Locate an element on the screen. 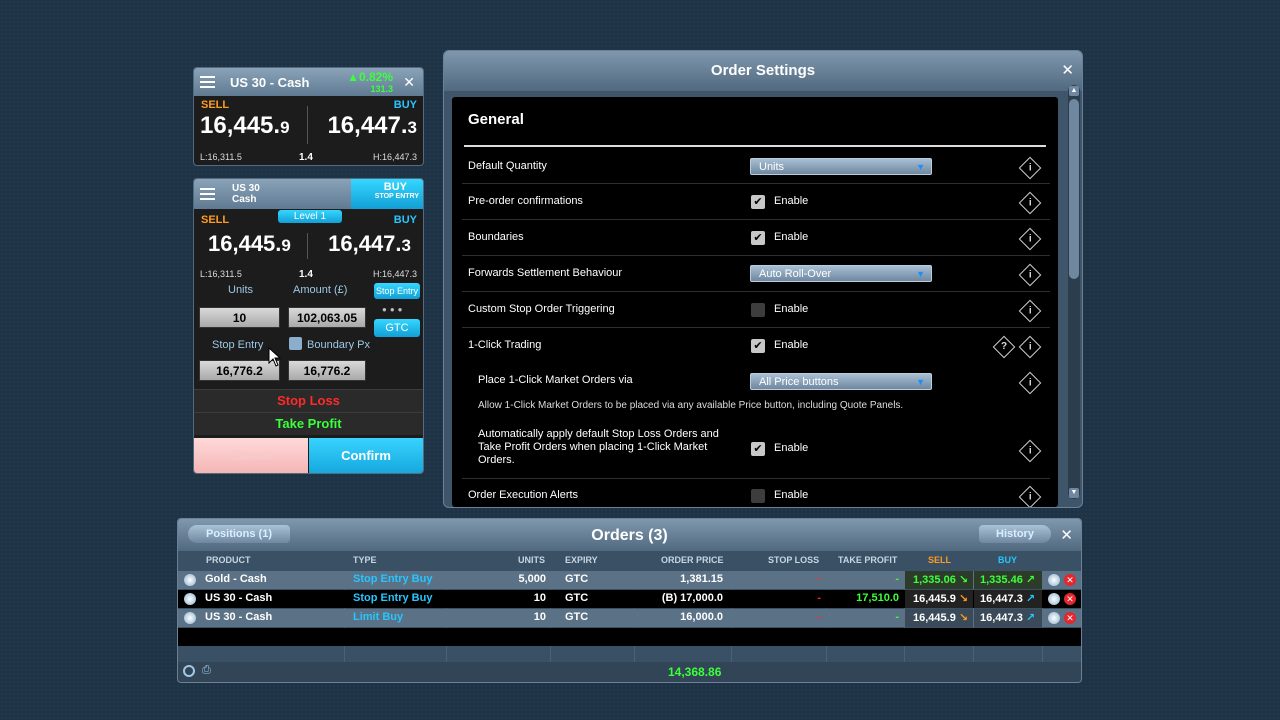  scroll-up-icon: ▲ is located at coordinates (1074, 91).